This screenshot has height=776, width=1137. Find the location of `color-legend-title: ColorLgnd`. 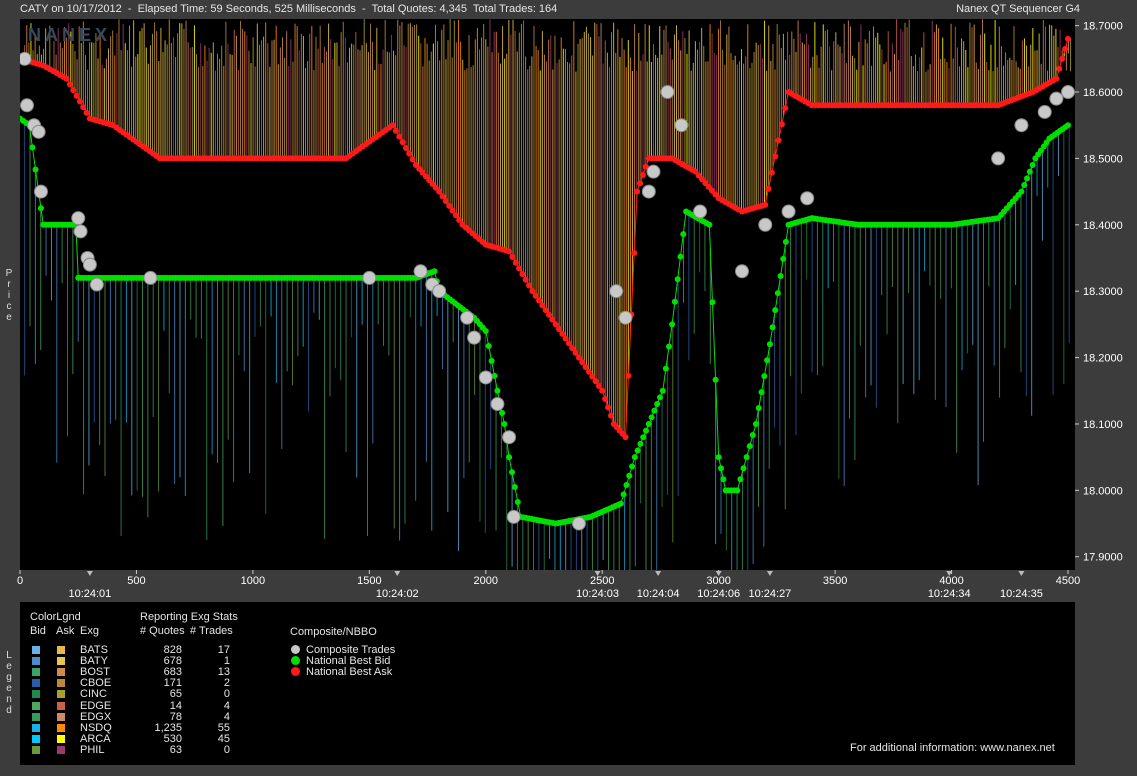

color-legend-title: ColorLgnd is located at coordinates (55, 617).